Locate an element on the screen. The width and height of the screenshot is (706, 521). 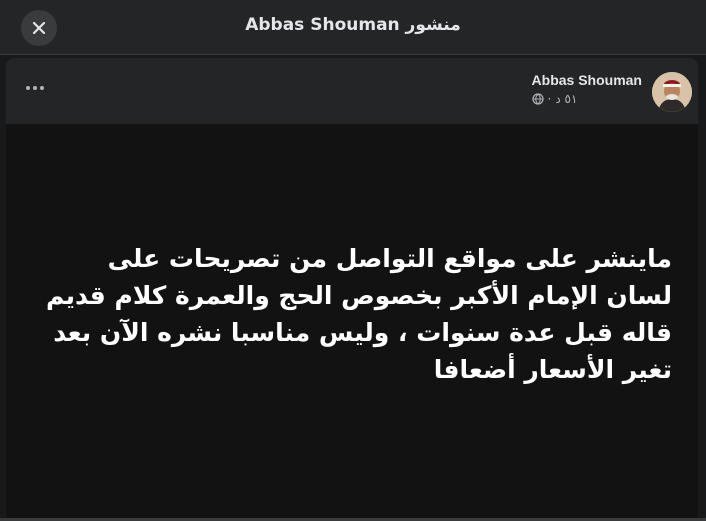
more-options-button is located at coordinates (35, 88).